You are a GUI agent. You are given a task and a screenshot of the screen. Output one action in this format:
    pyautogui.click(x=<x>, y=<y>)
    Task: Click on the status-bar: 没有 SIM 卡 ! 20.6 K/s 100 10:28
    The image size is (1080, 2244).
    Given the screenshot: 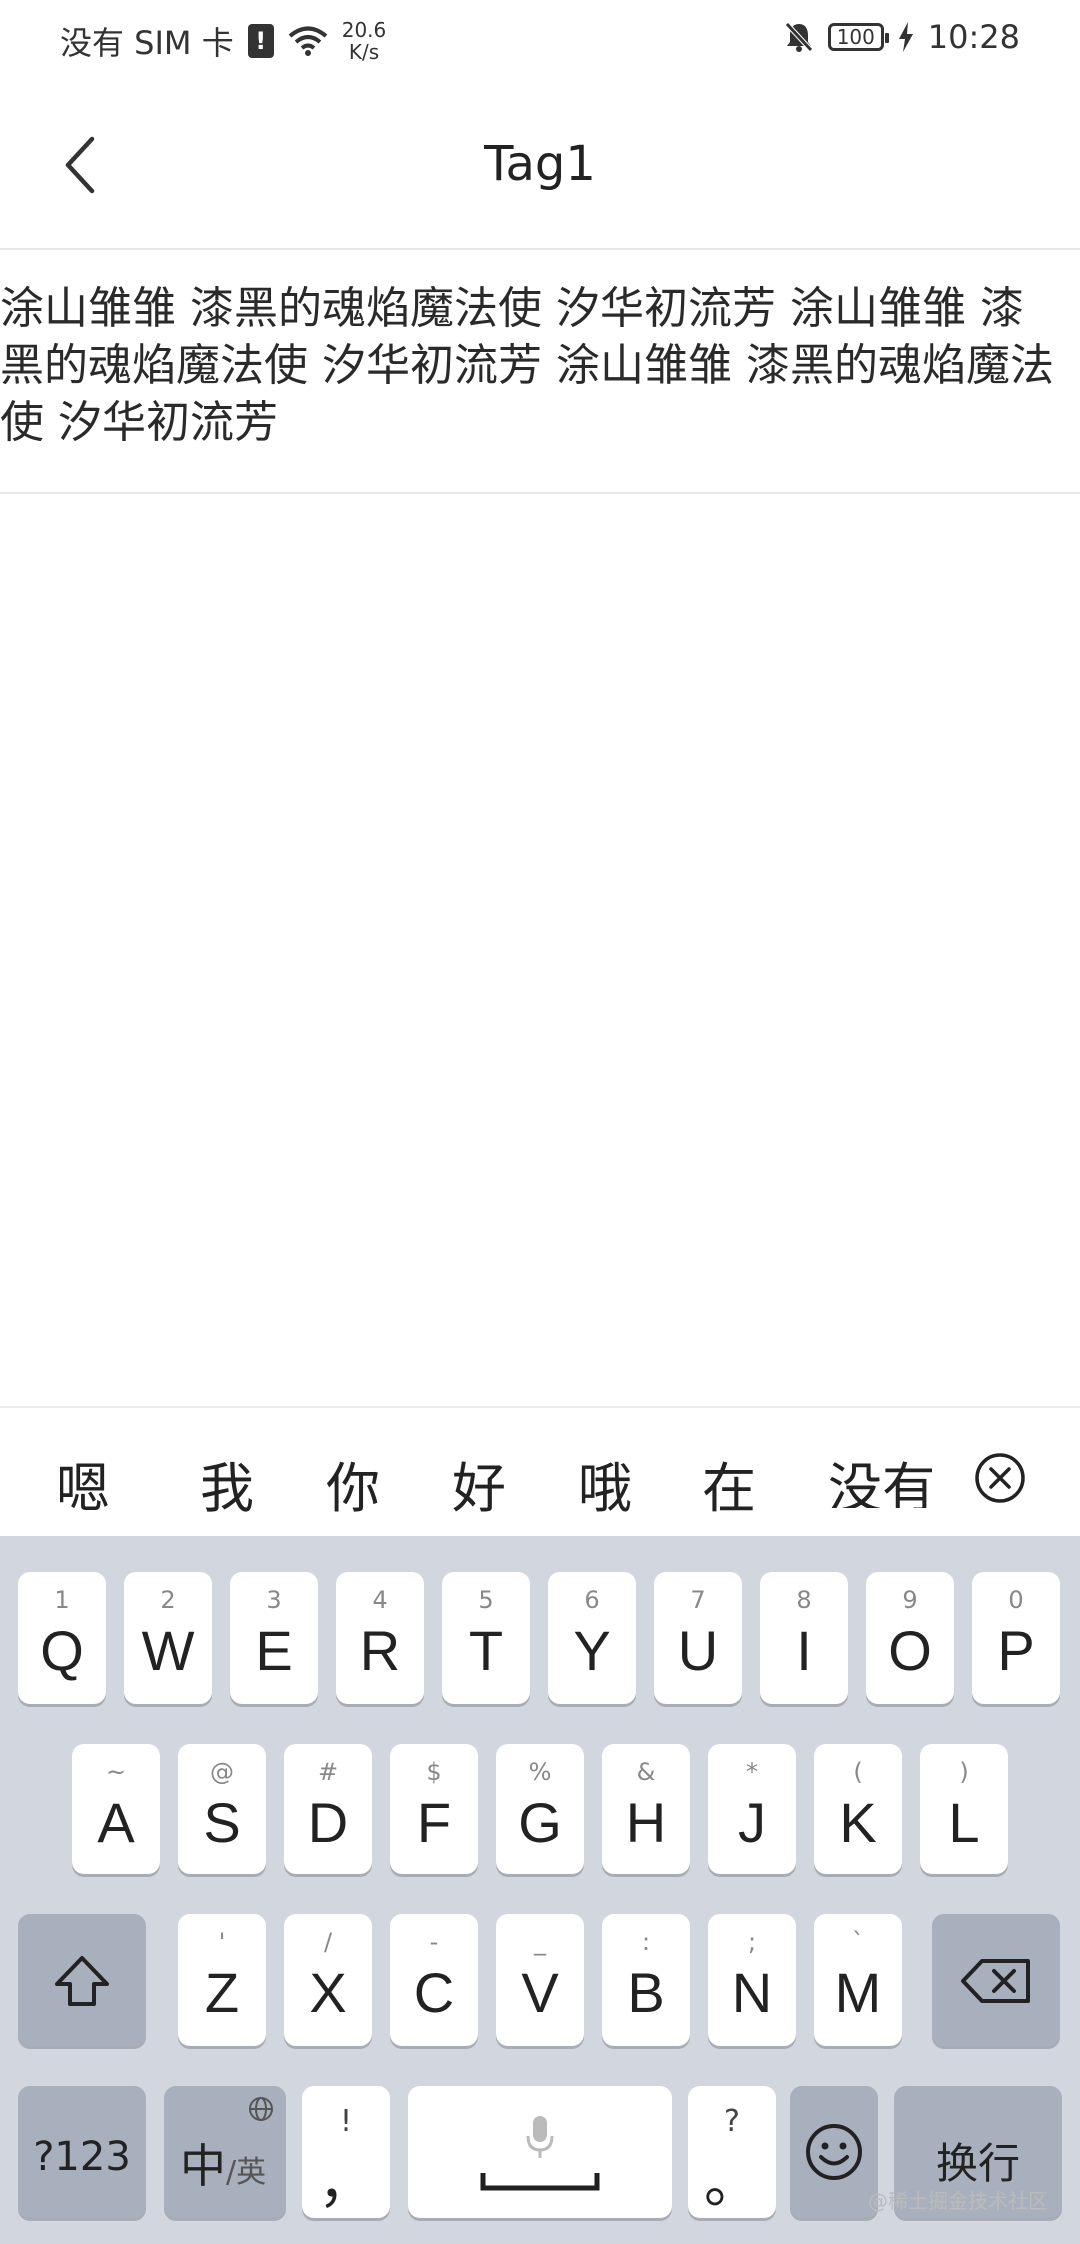 What is the action you would take?
    pyautogui.click(x=540, y=41)
    